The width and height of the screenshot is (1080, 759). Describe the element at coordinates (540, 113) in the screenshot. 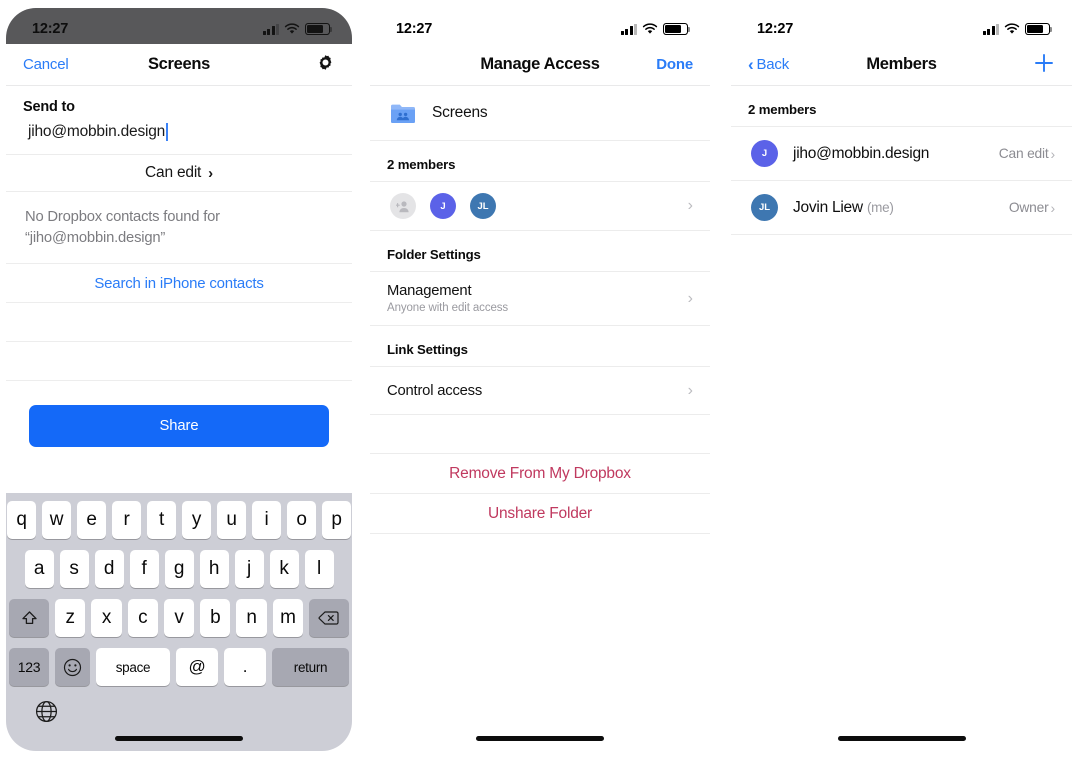

I see `folder-row: Screens` at that location.